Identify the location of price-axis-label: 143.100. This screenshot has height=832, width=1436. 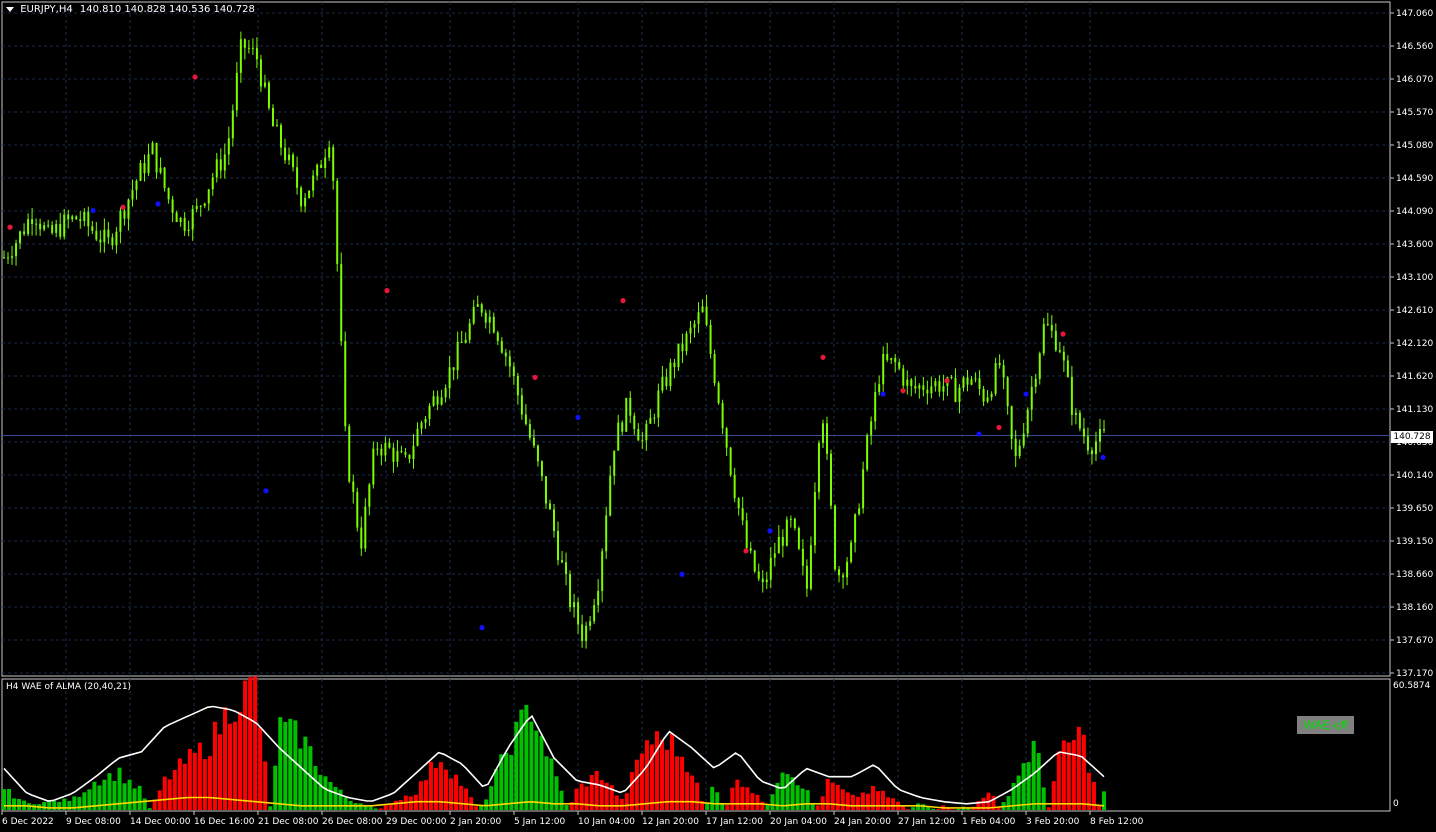
(1414, 278).